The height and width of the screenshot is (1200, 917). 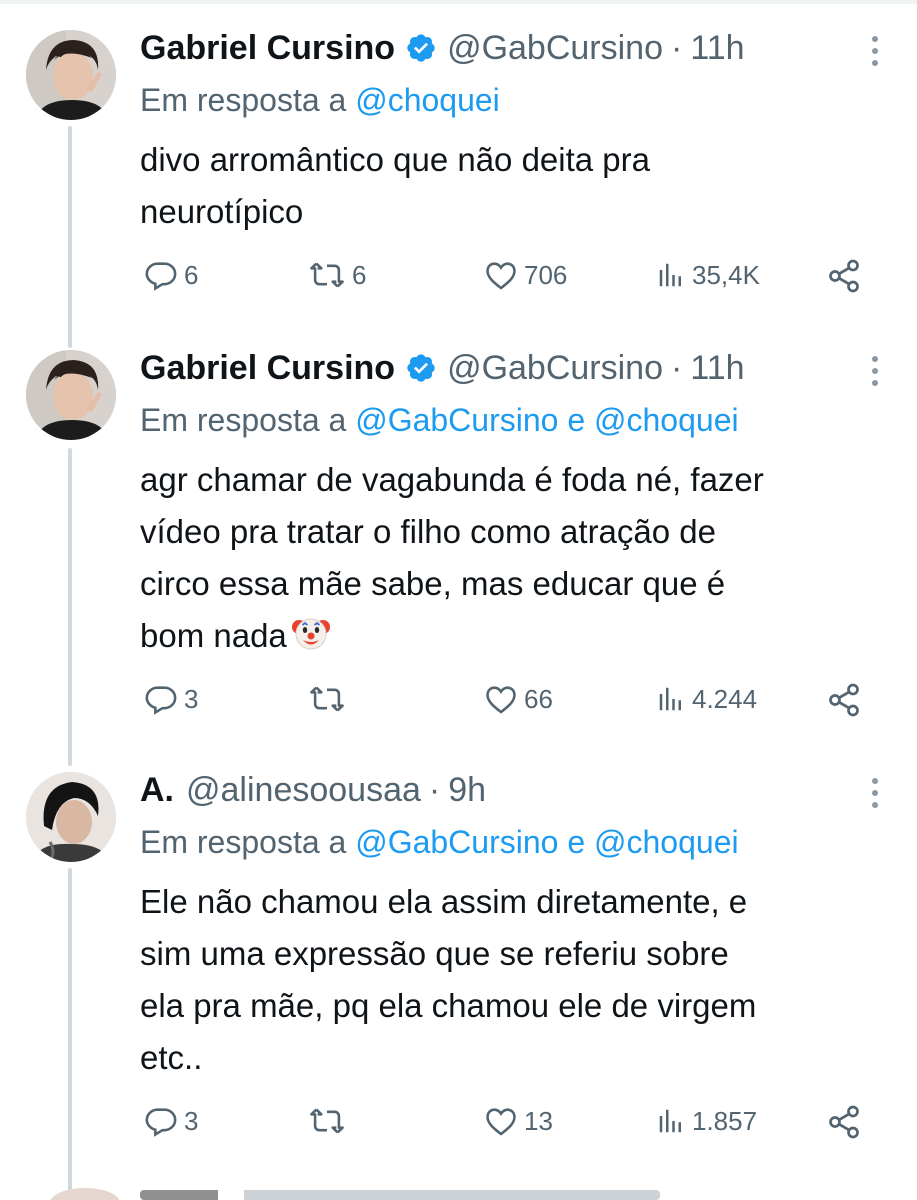 I want to click on like-button: 13, so click(x=518, y=1121).